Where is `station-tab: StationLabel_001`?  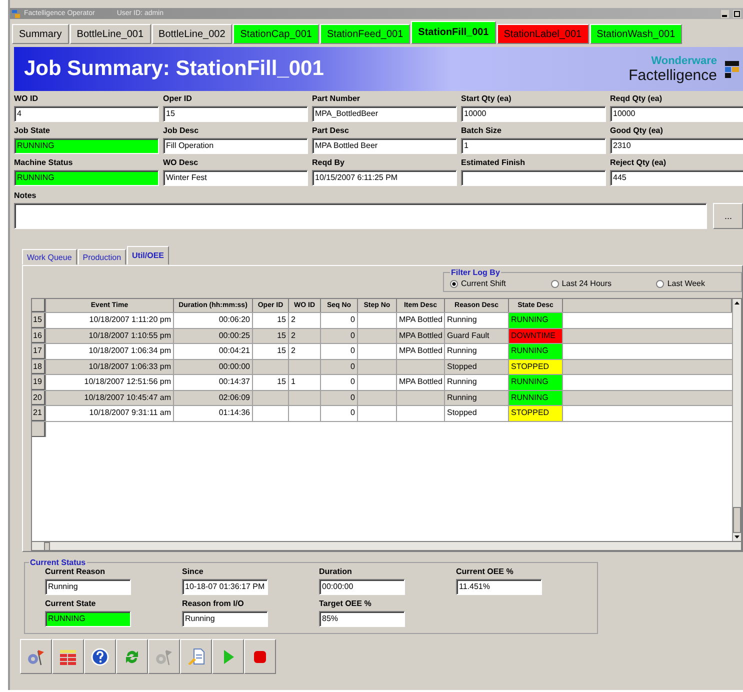
station-tab: StationLabel_001 is located at coordinates (542, 34).